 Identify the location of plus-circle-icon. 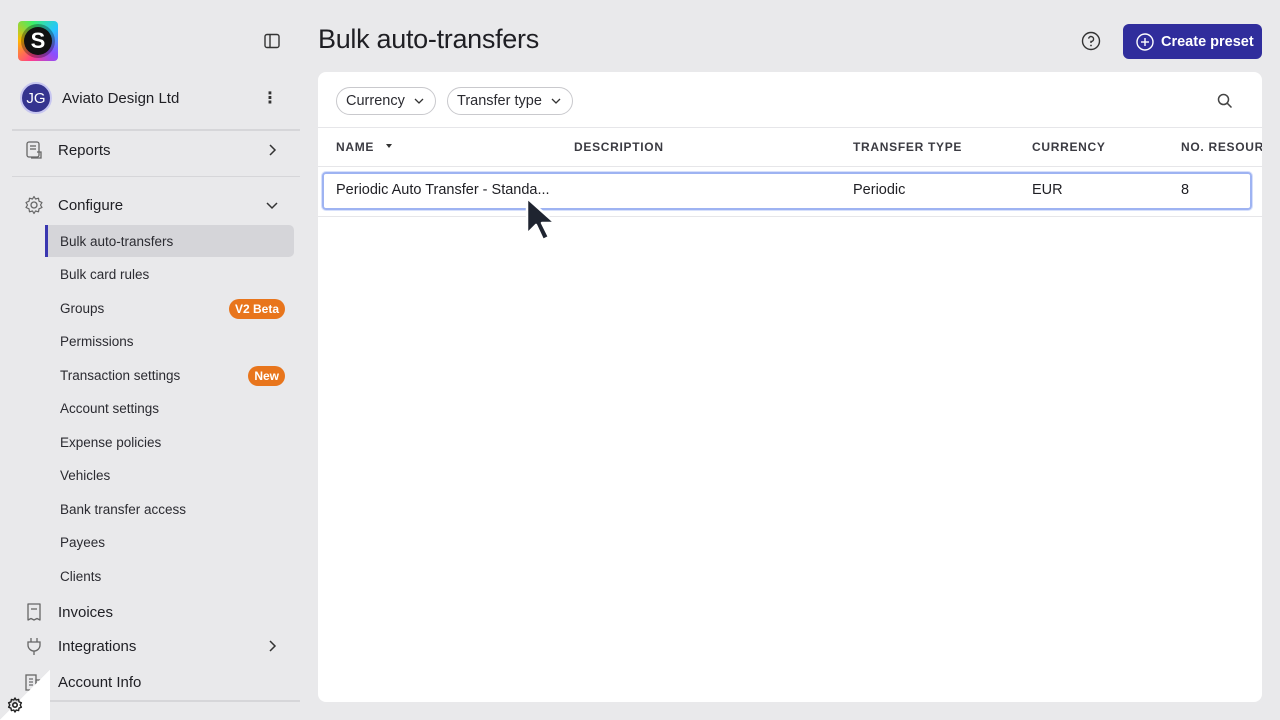
(1145, 41).